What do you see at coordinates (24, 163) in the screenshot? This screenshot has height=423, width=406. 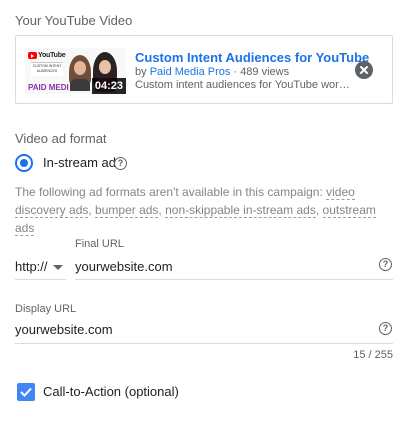 I see `in-stream-ad-radio` at bounding box center [24, 163].